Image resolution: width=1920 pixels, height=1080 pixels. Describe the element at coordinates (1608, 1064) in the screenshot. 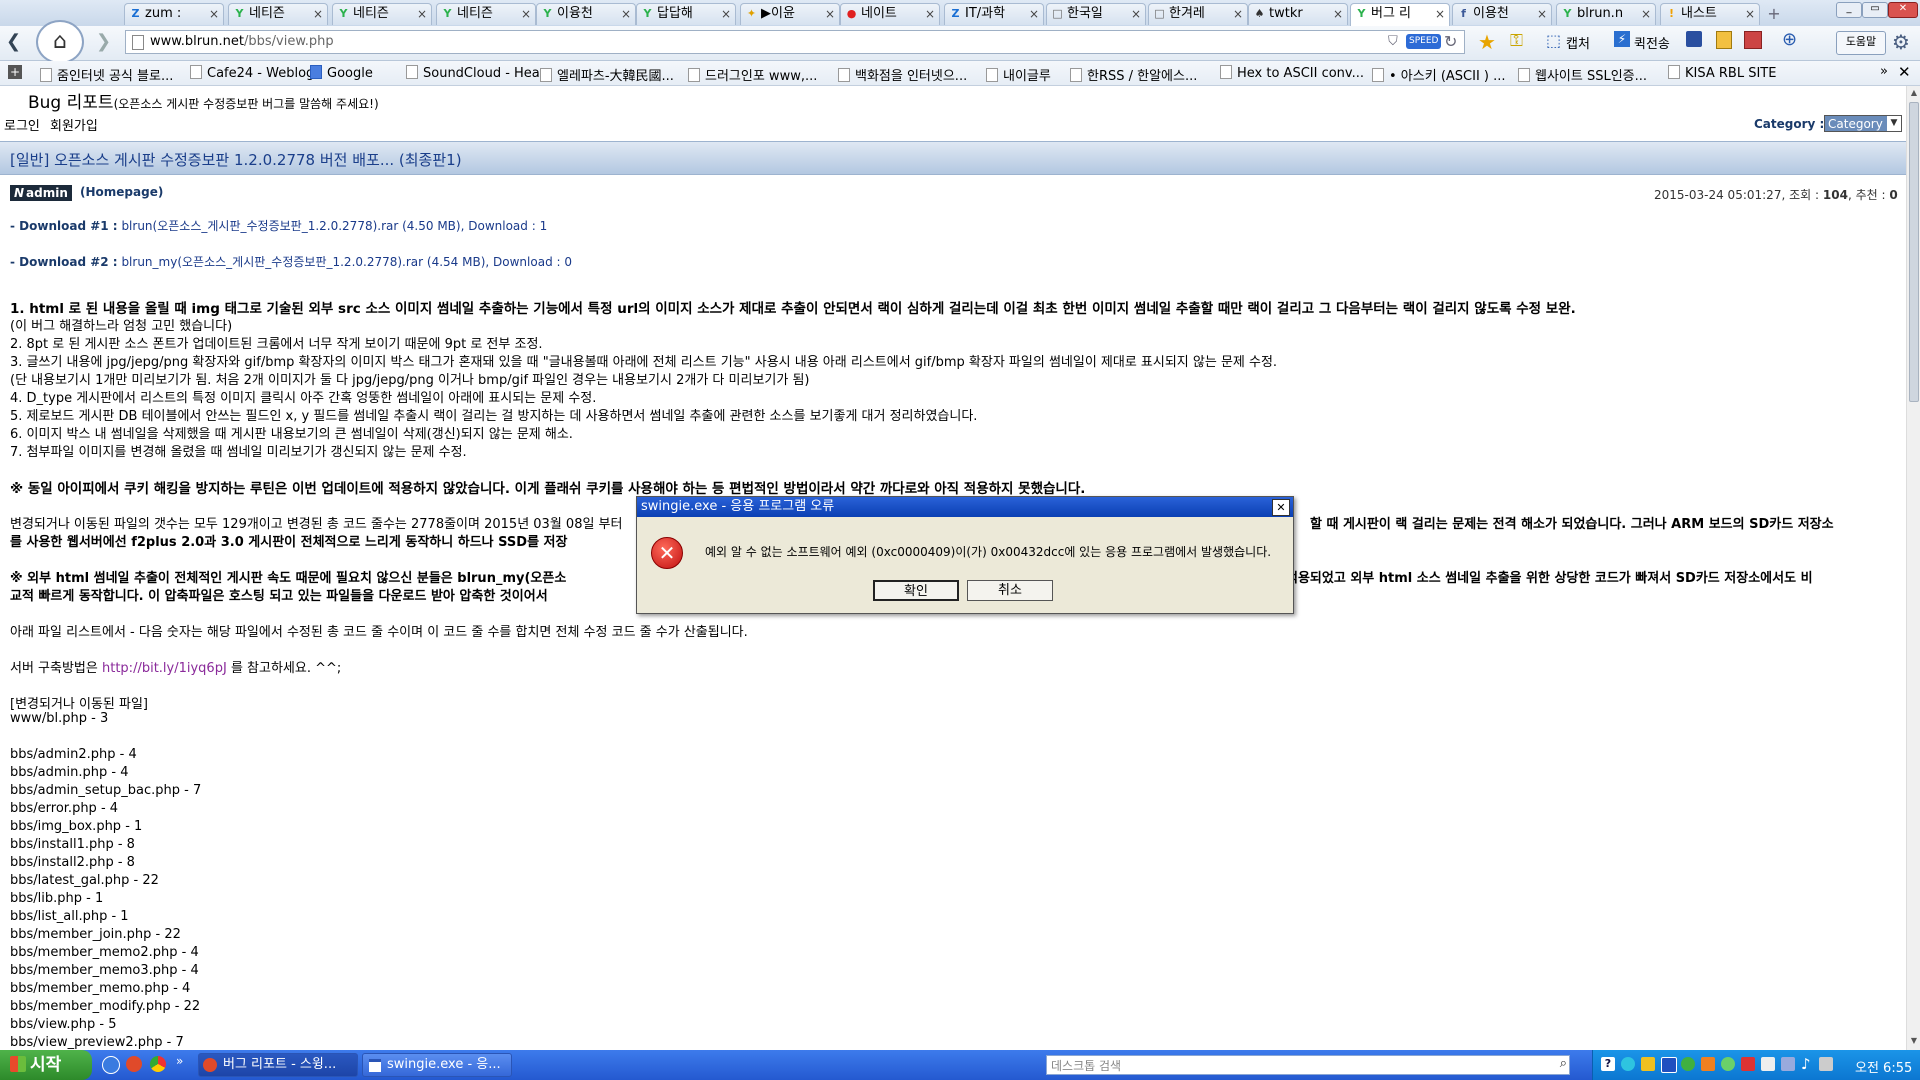

I see `help-tray-icon: ?` at that location.